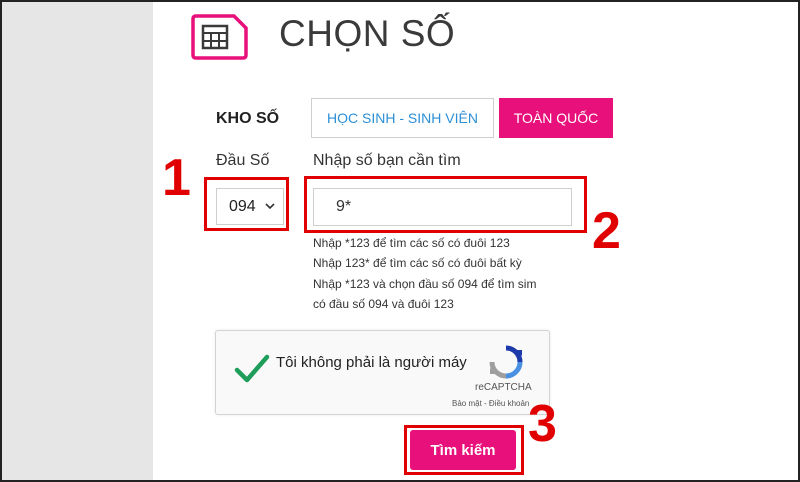  I want to click on annotation-box-search, so click(445, 204).